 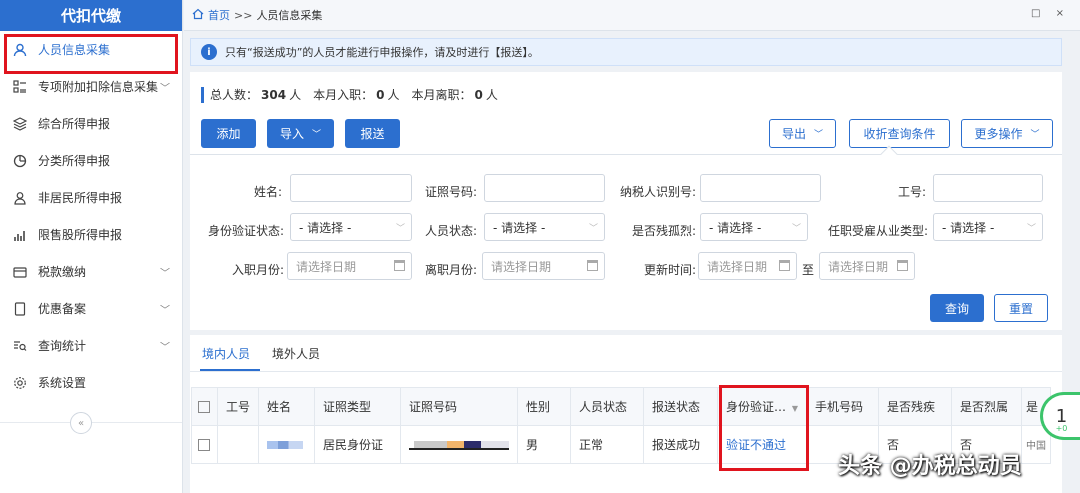 What do you see at coordinates (20, 383) in the screenshot?
I see `gear-icon` at bounding box center [20, 383].